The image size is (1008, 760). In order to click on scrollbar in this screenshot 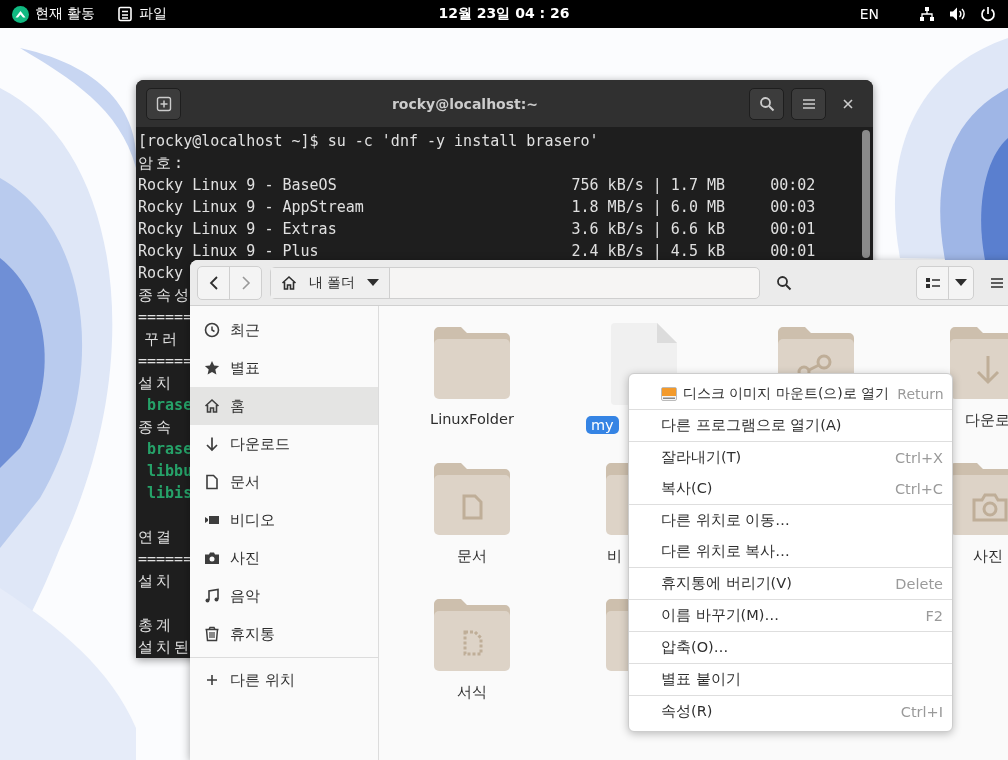, I will do `click(866, 194)`.